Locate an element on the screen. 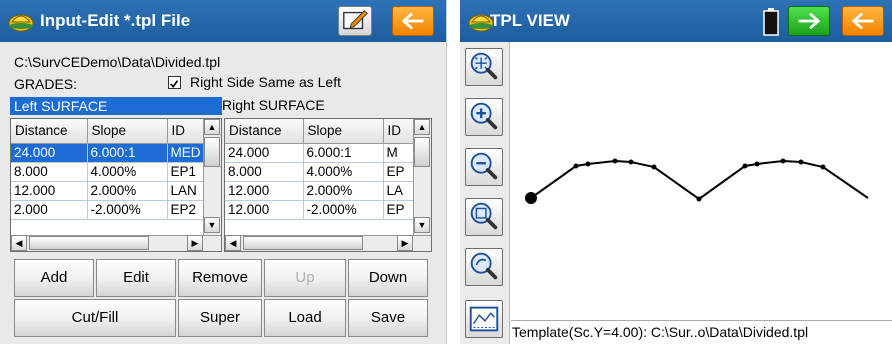  down-button: Down is located at coordinates (388, 278).